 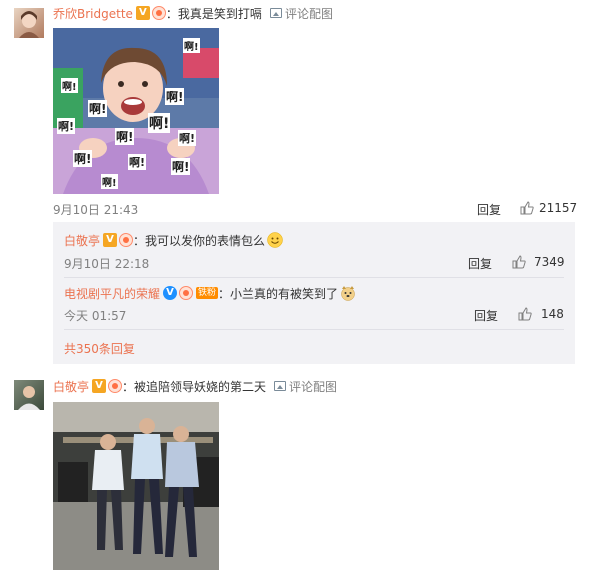 What do you see at coordinates (136, 111) in the screenshot?
I see `comment-image-reaction: 啊! 啊! 啊! 啊! 啊! 啊! 啊! 啊! 啊! 啊! 啊! 啊!` at bounding box center [136, 111].